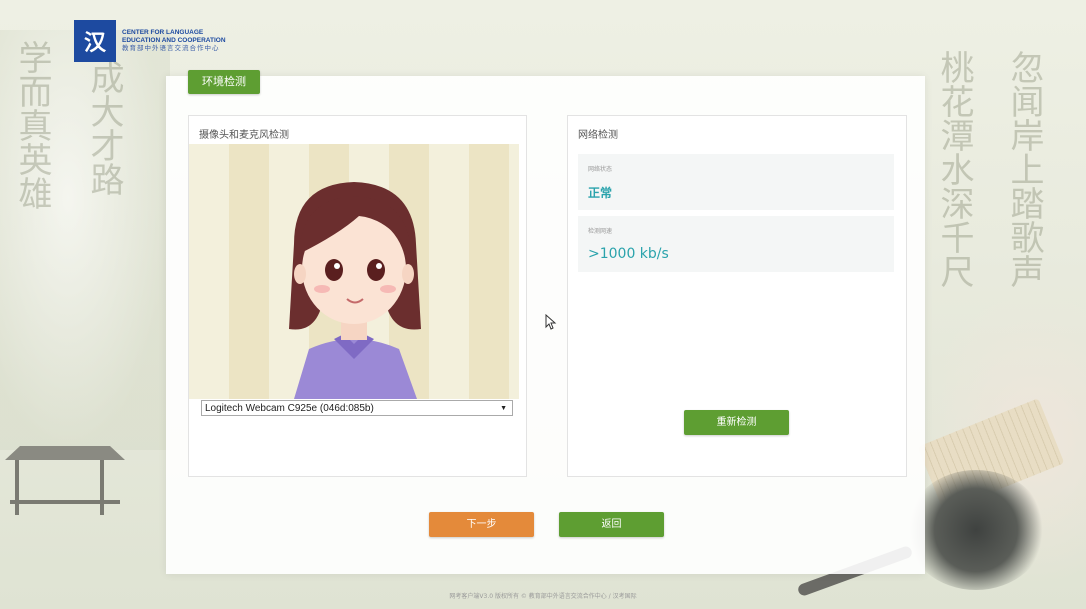  What do you see at coordinates (600, 193) in the screenshot?
I see `network-status-value: 正常` at bounding box center [600, 193].